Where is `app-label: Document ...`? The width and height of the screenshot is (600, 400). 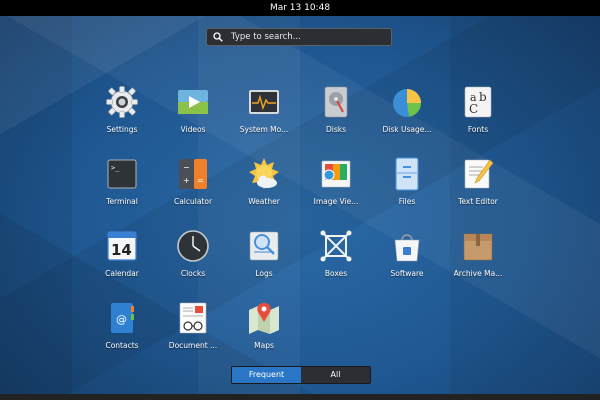 app-label: Document ... is located at coordinates (193, 345).